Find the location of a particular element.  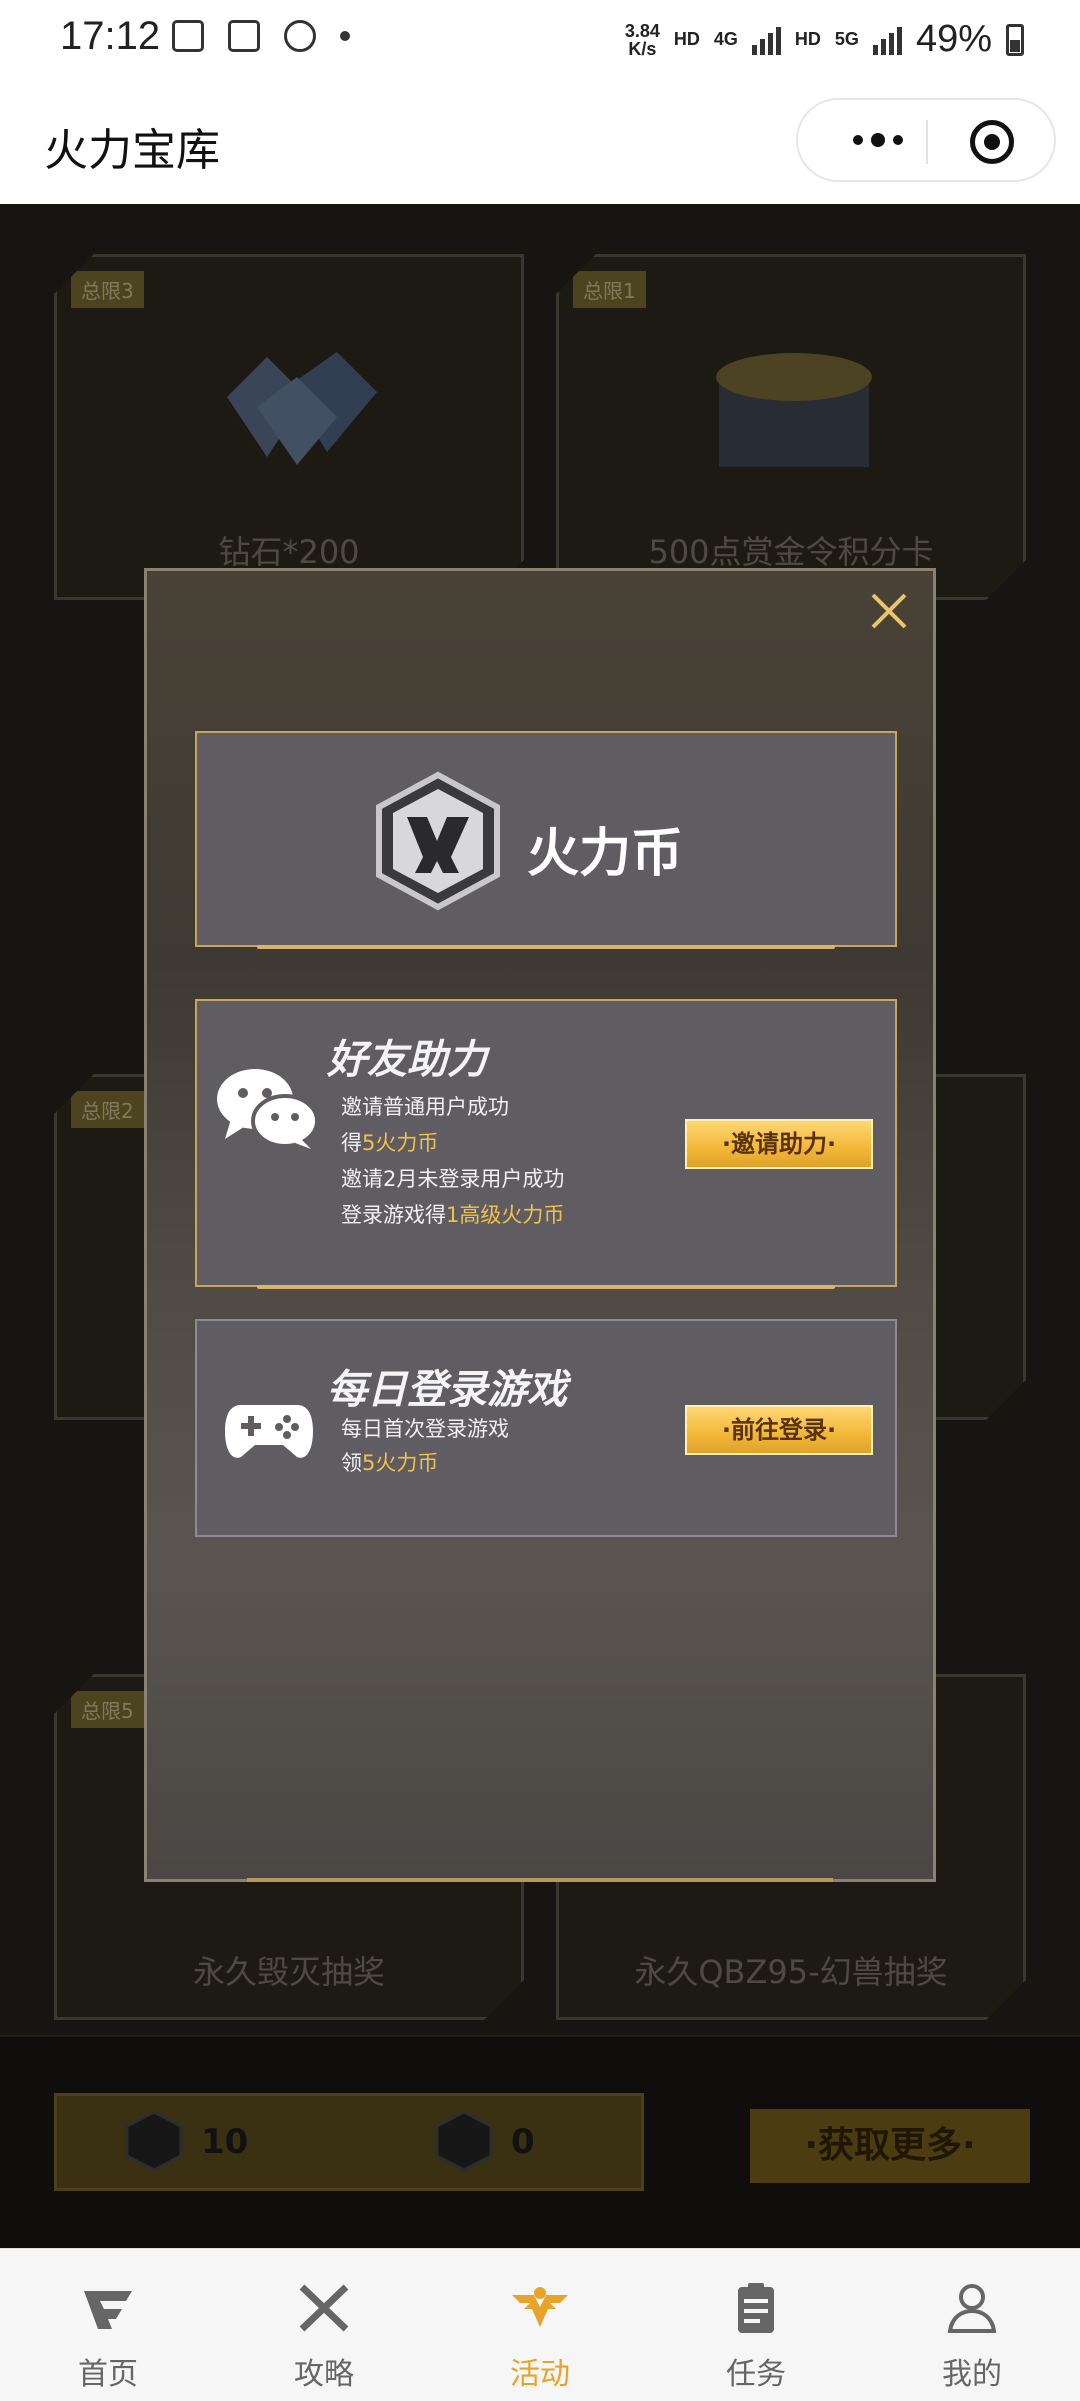

more-options-button is located at coordinates (878, 140).